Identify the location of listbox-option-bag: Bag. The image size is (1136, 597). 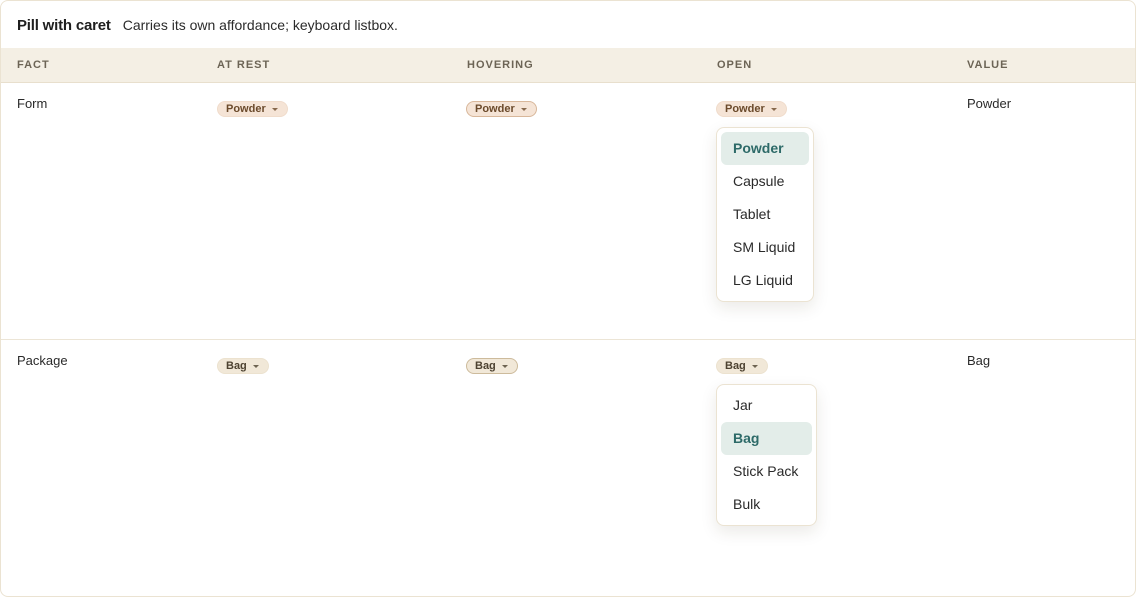
(766, 438).